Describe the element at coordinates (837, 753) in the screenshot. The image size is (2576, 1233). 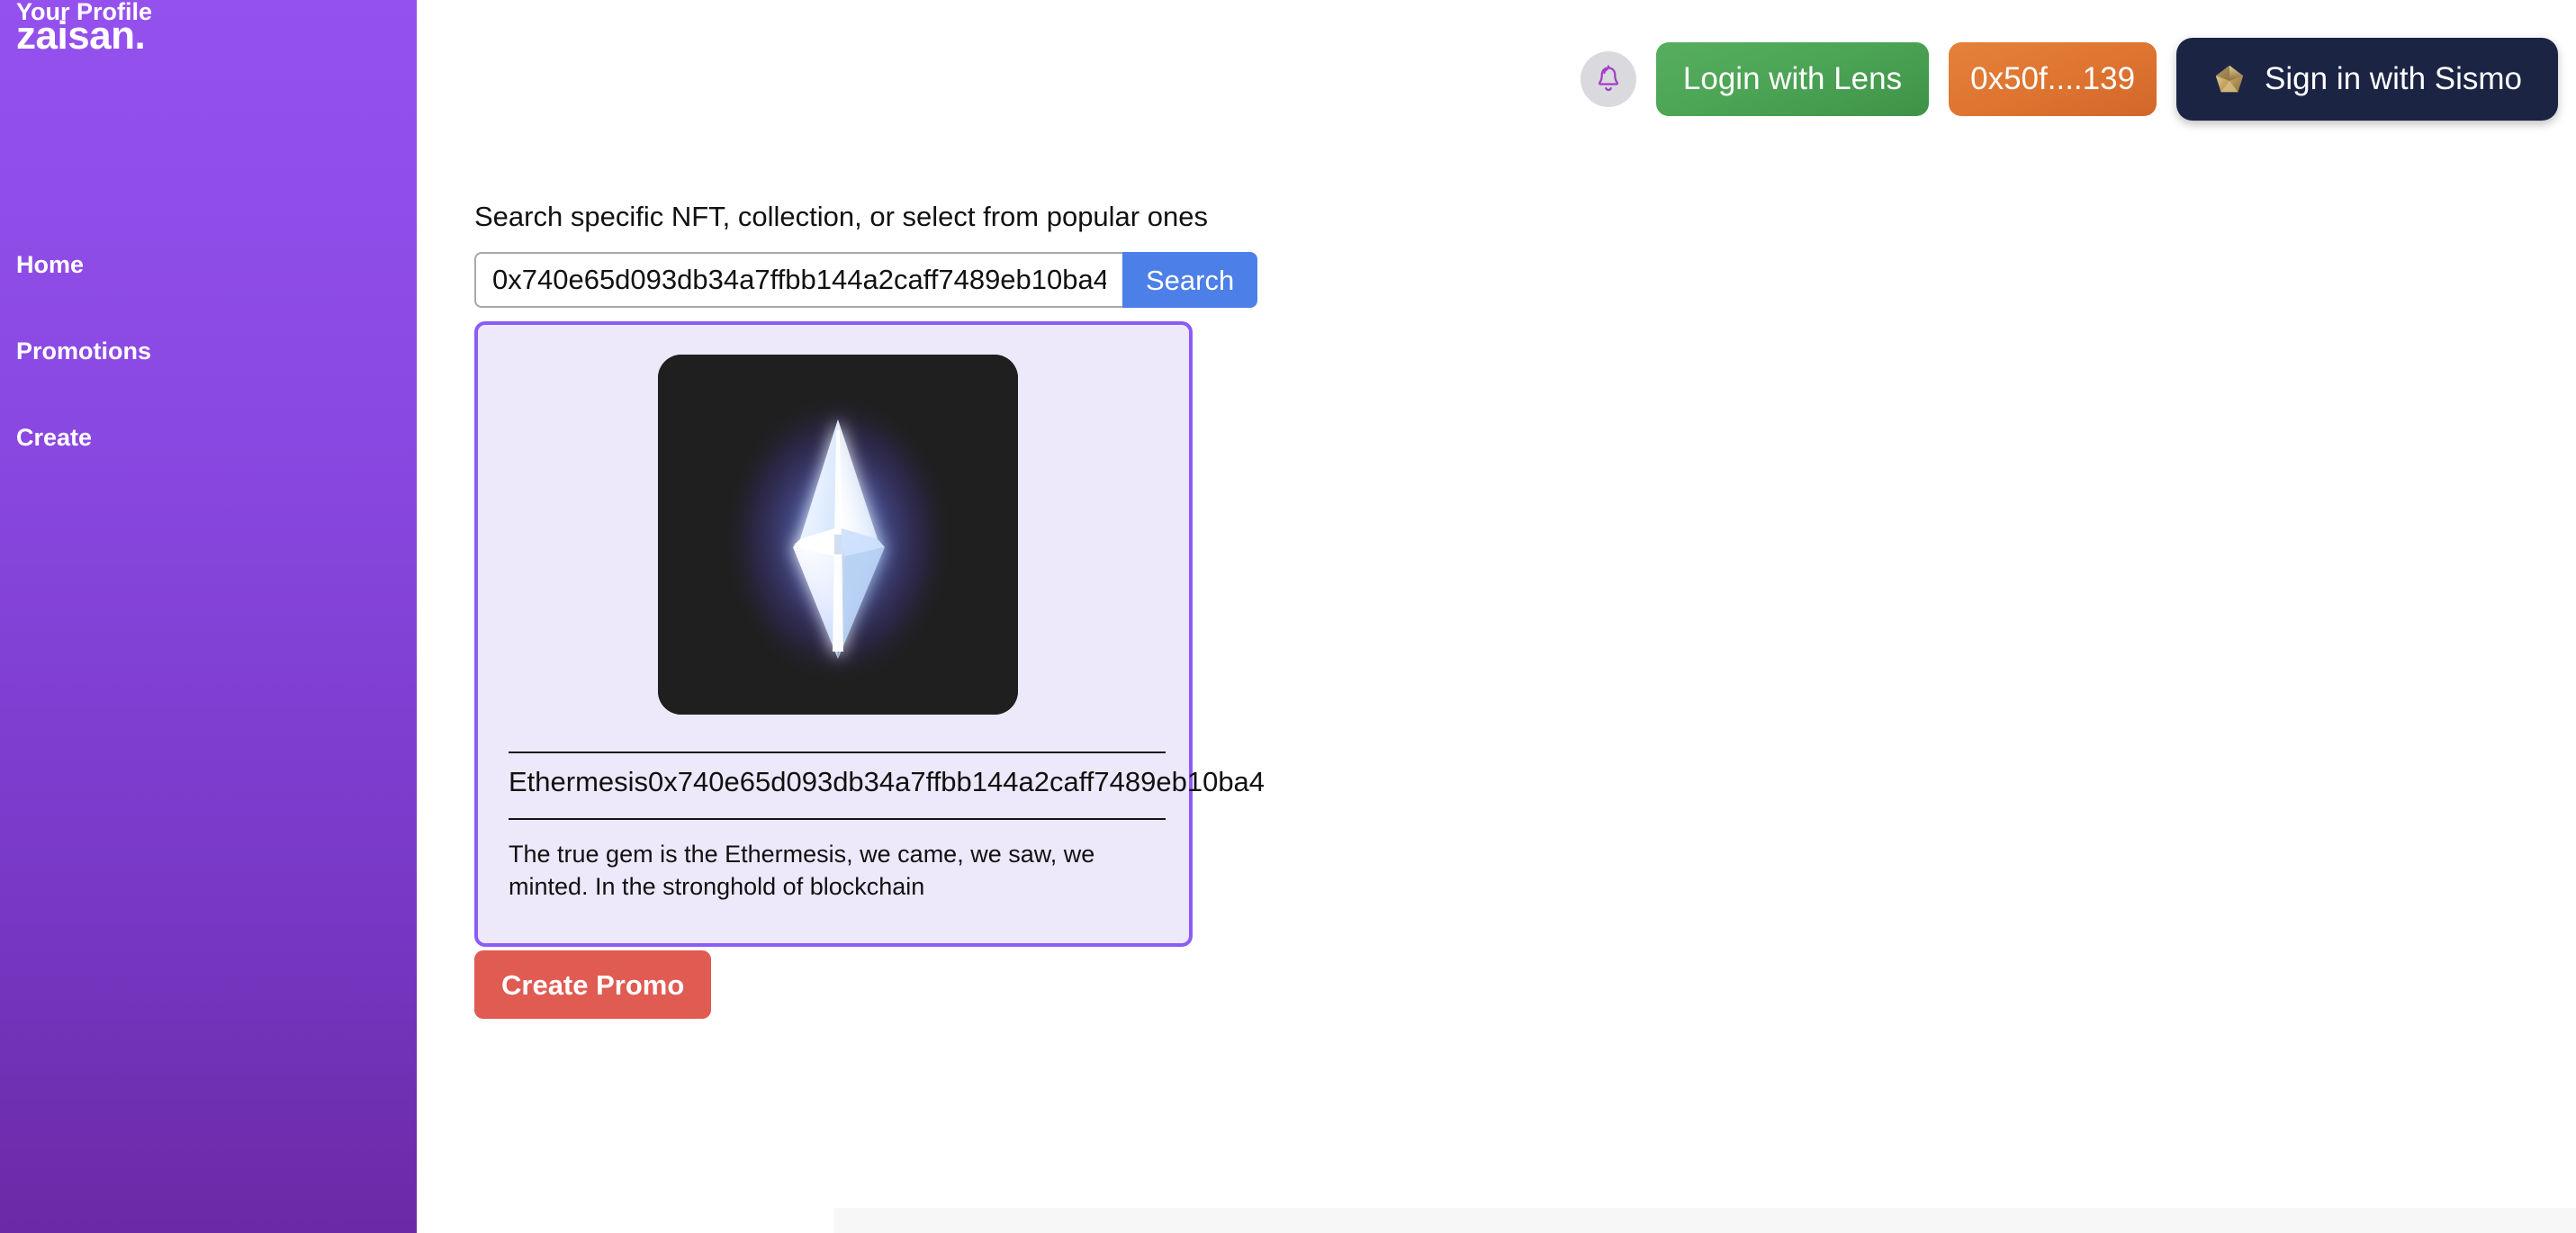
I see `card-divider-top` at that location.